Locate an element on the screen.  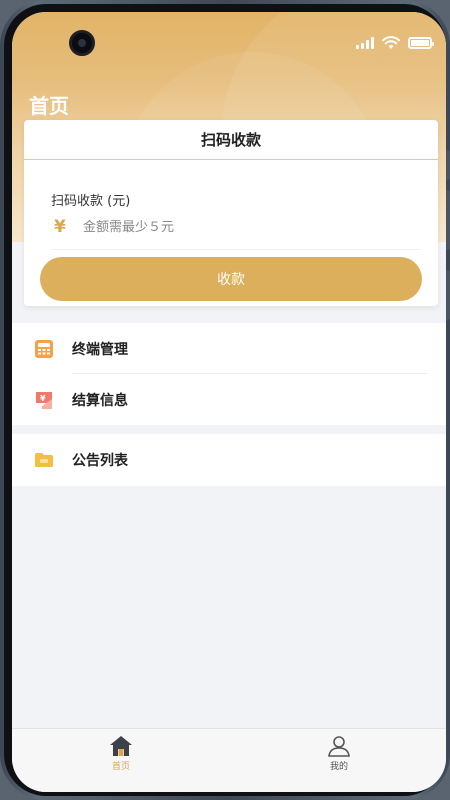
amount-label: 扫码收款 (元) is located at coordinates (91, 201).